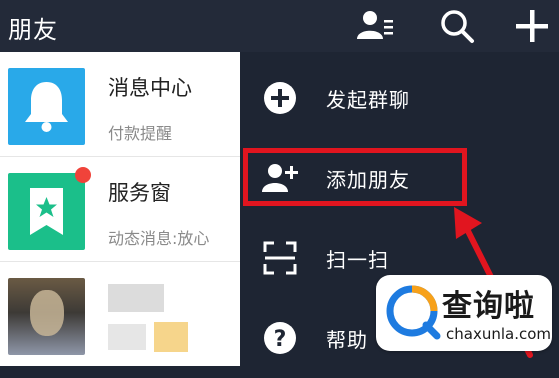  I want to click on item-title: 消息中心, so click(150, 88).